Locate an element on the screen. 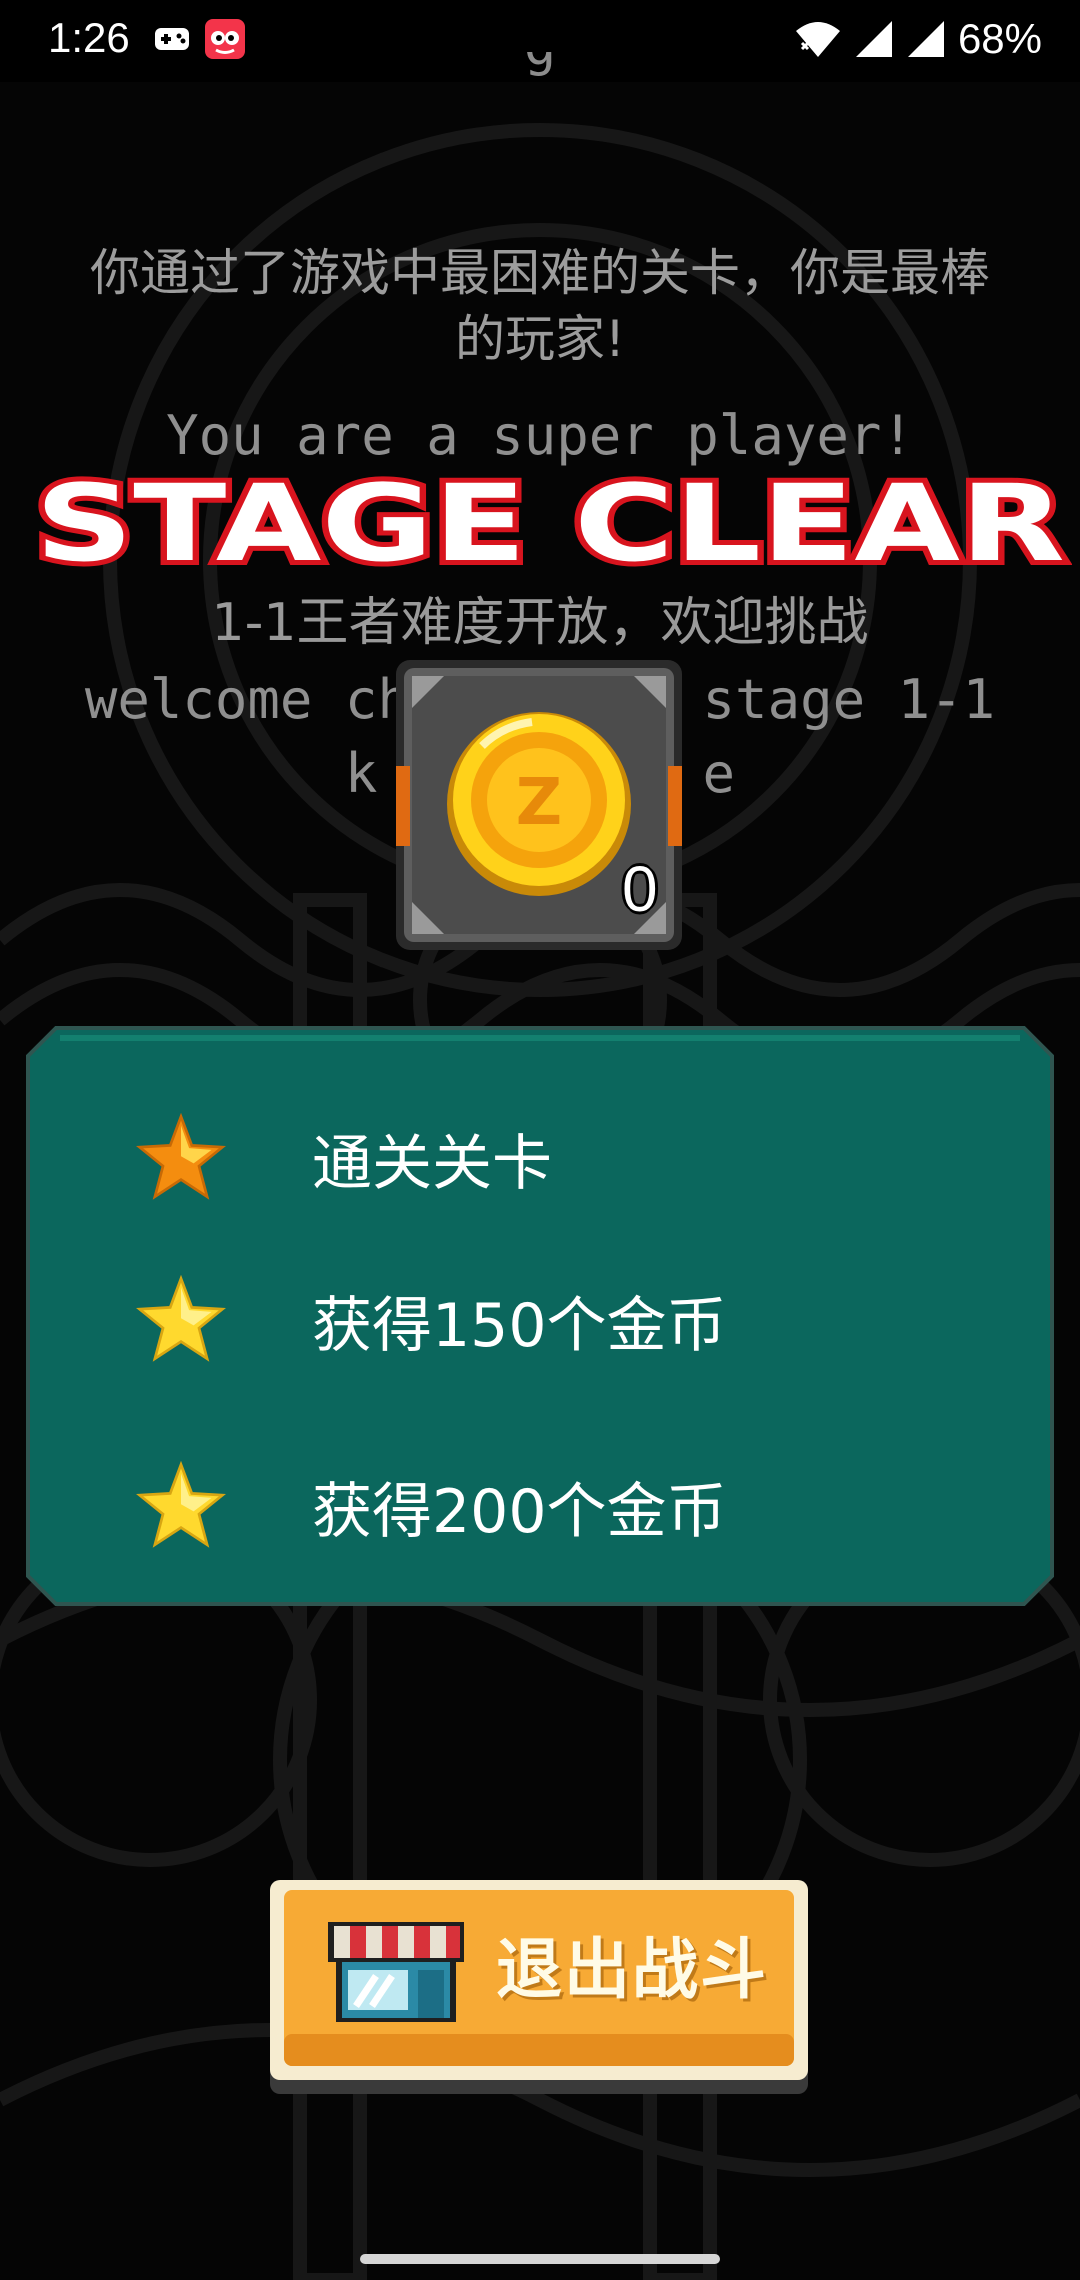 The image size is (1080, 2280). stage-clear-banner: STAGE CLEAR is located at coordinates (550, 522).